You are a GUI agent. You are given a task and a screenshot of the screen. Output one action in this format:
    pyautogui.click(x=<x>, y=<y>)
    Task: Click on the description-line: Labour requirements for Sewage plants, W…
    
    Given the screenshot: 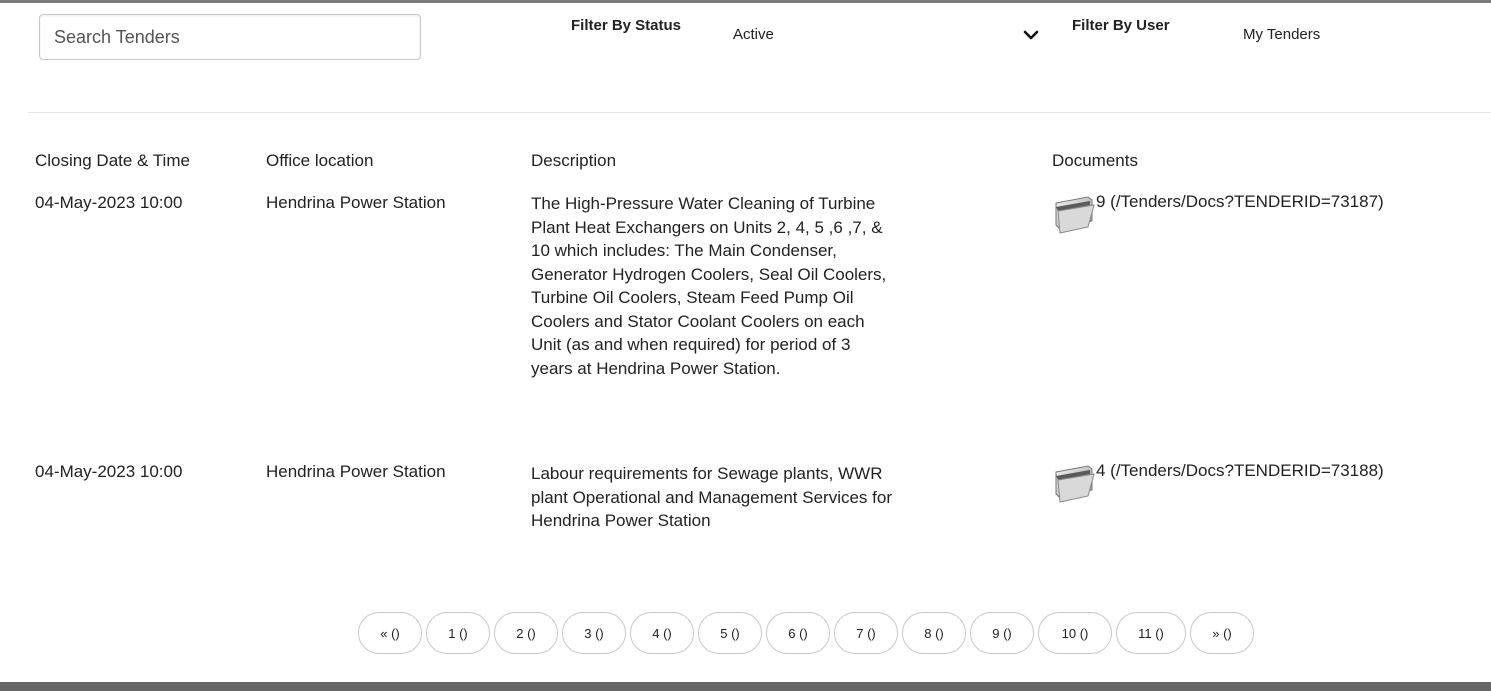 What is the action you would take?
    pyautogui.click(x=707, y=473)
    